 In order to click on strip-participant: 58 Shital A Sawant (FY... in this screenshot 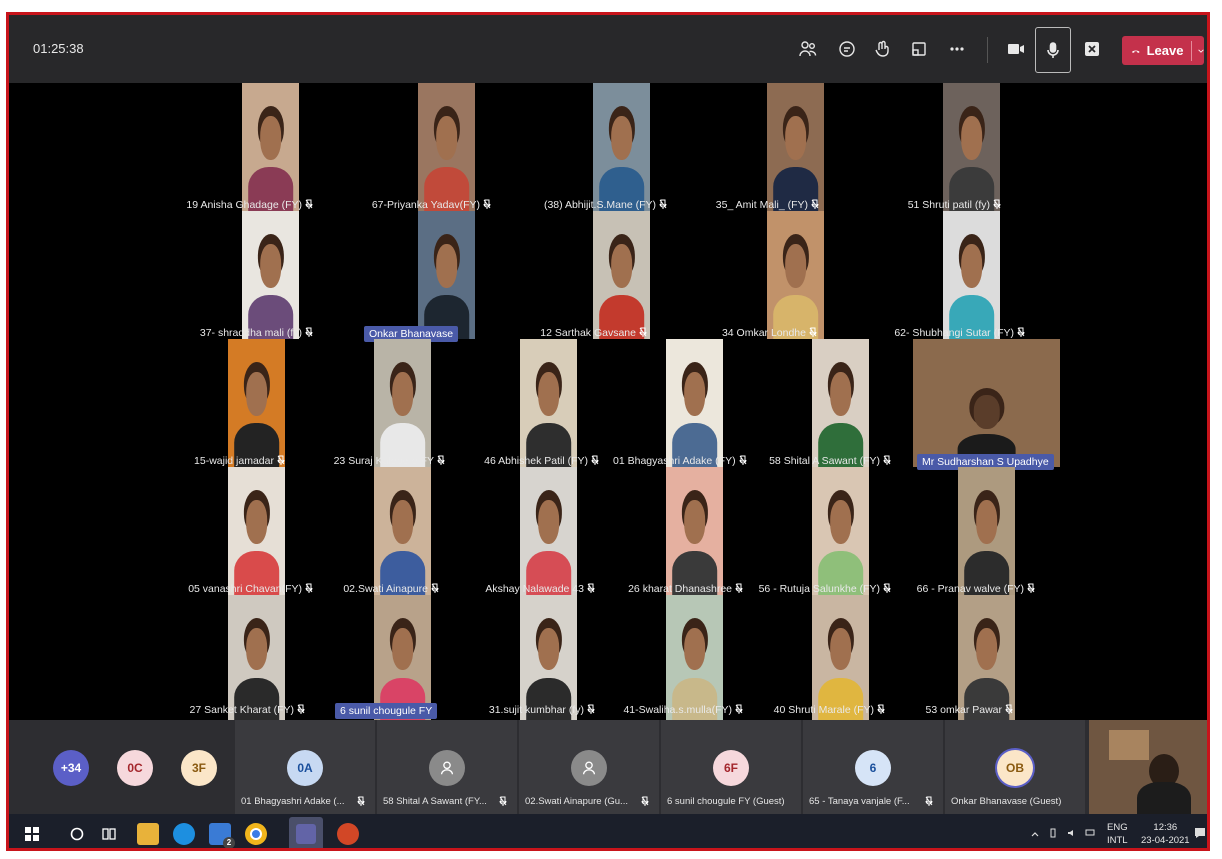, I will do `click(447, 767)`.